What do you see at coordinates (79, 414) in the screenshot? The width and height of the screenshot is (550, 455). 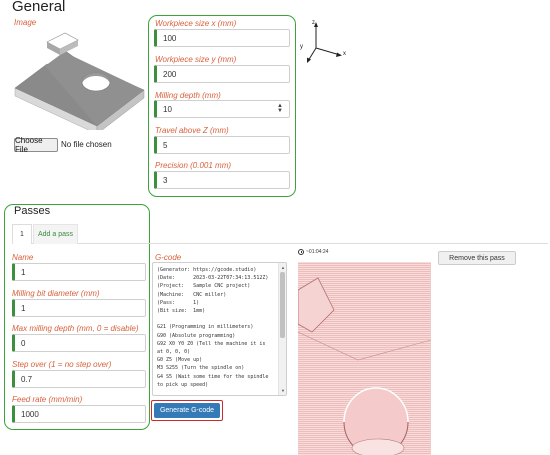 I see `feed-rate-input: 1000` at bounding box center [79, 414].